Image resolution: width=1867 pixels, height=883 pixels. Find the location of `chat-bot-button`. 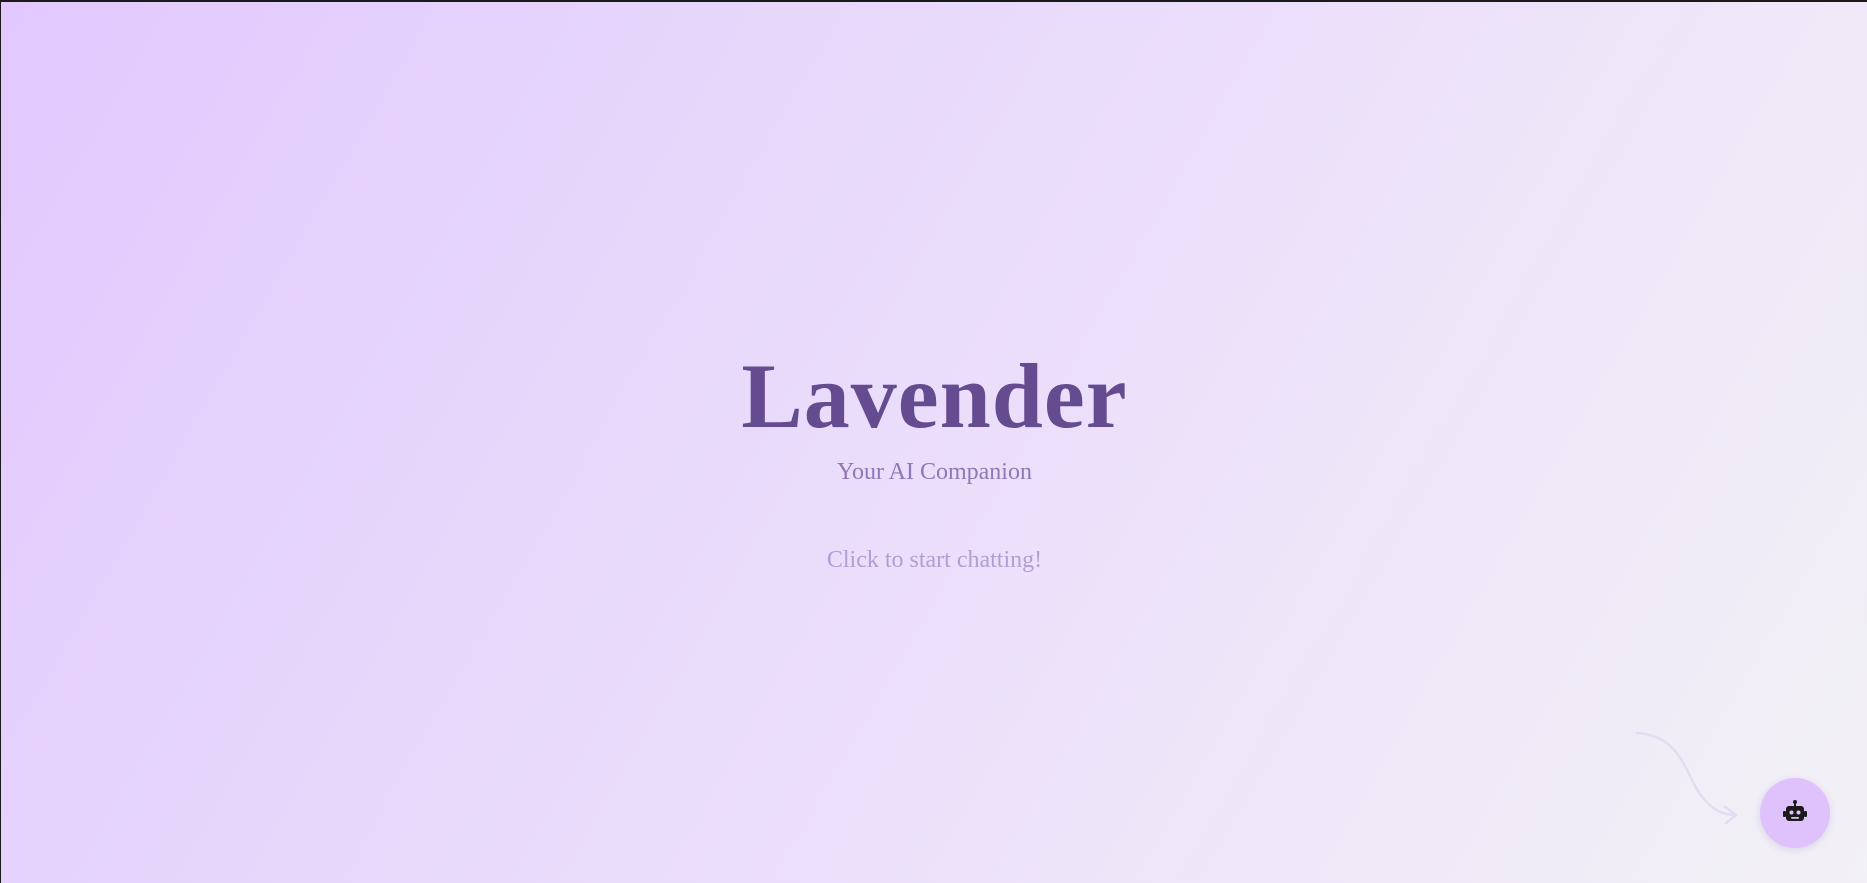

chat-bot-button is located at coordinates (1795, 813).